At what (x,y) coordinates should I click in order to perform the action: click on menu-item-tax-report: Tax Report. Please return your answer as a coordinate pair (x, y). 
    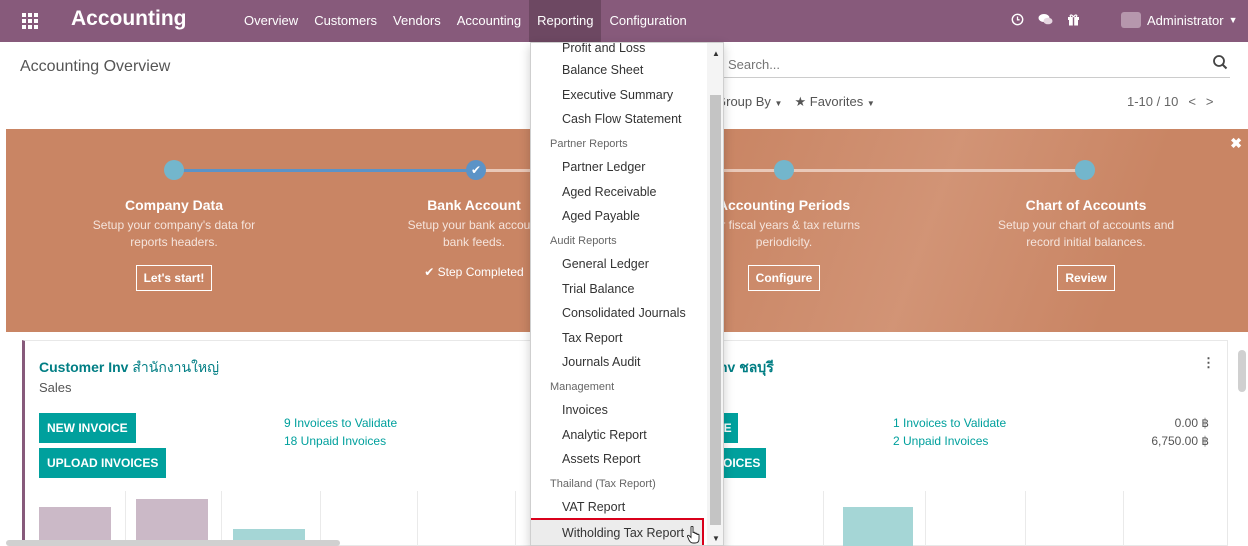
    Looking at the image, I should click on (592, 338).